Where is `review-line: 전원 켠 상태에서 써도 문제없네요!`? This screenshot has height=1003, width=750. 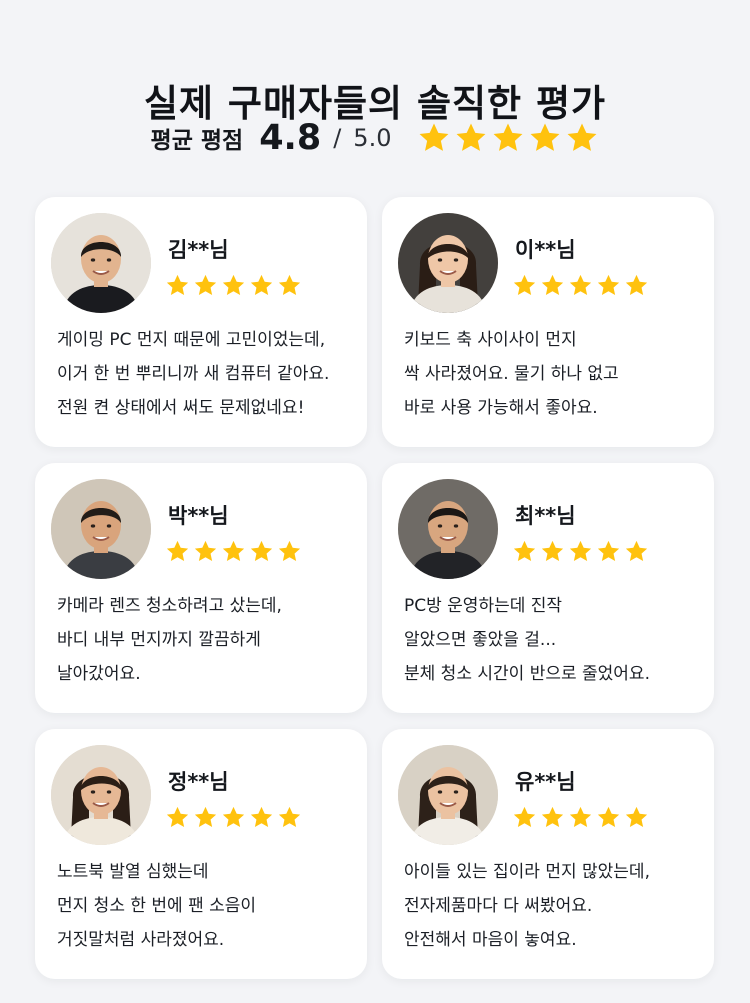
review-line: 전원 켠 상태에서 써도 문제없네요! is located at coordinates (181, 408).